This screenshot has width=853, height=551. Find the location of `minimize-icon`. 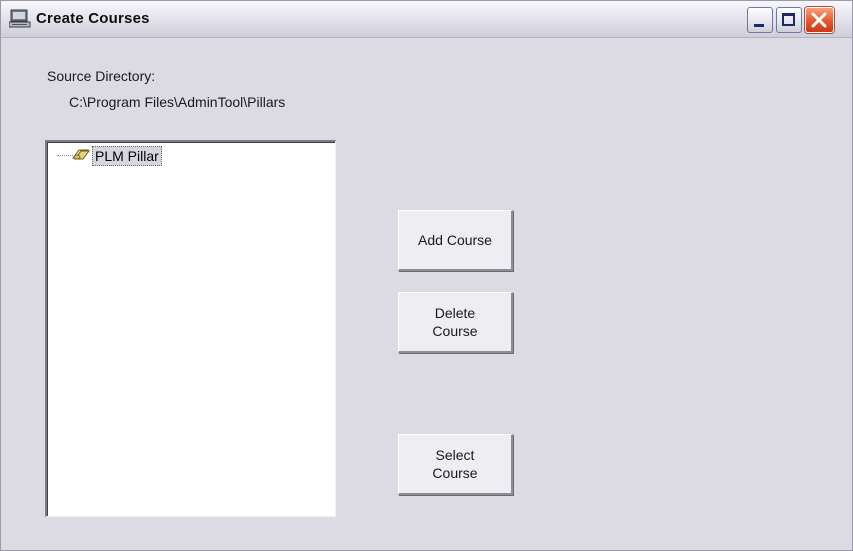

minimize-icon is located at coordinates (759, 25).